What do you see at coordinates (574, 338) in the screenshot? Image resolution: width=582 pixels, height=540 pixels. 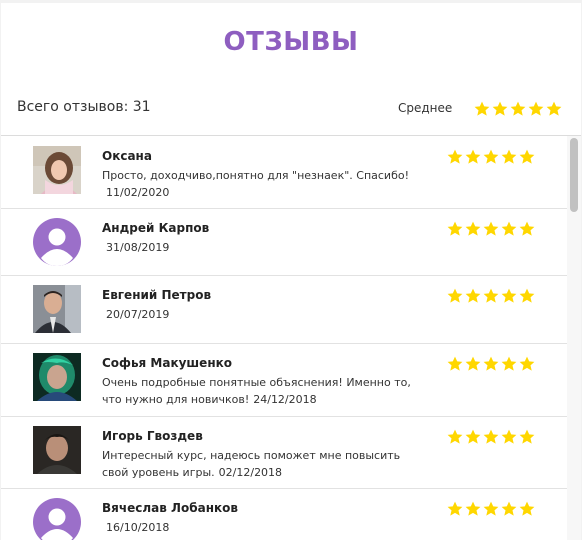 I see `scrollbar` at bounding box center [574, 338].